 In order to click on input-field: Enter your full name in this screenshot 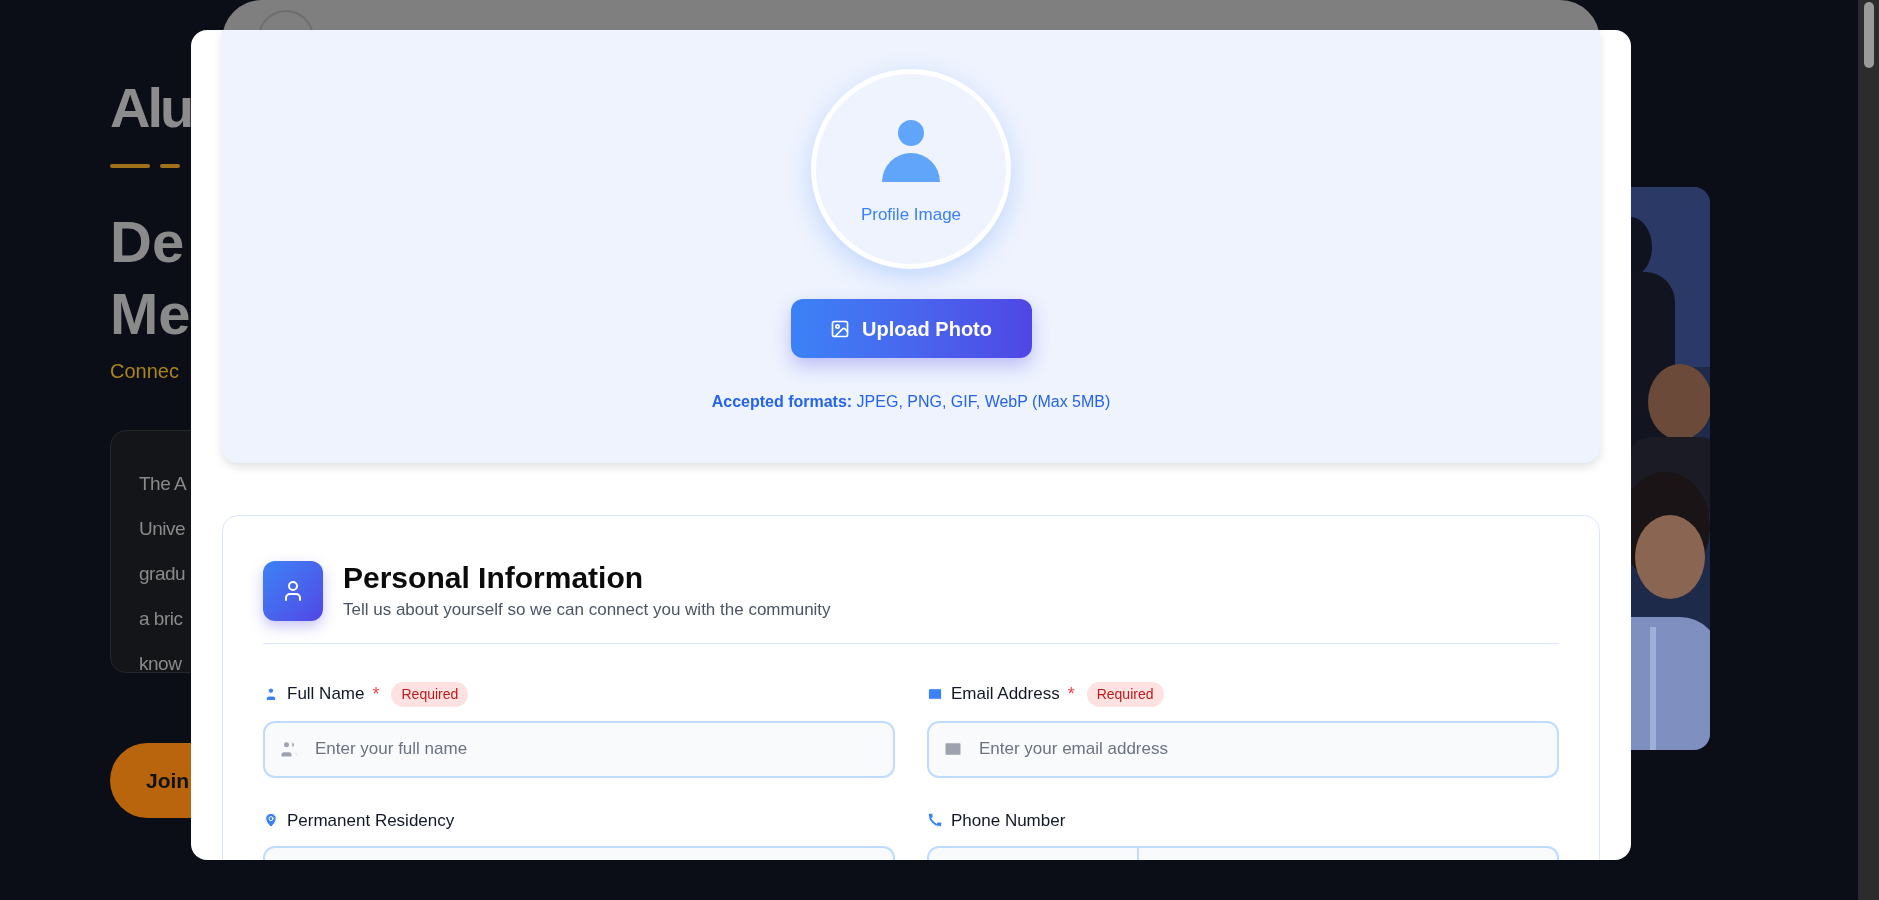, I will do `click(579, 749)`.